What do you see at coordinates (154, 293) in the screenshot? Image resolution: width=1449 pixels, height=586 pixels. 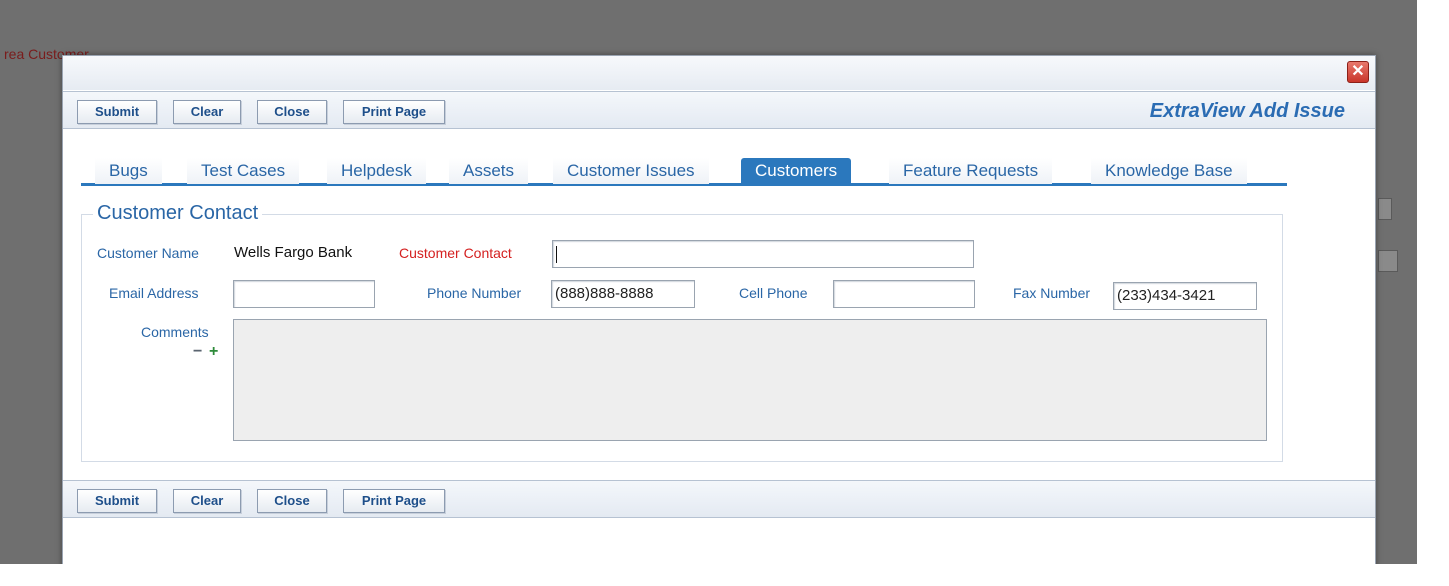 I see `email-address-label: Email Address` at bounding box center [154, 293].